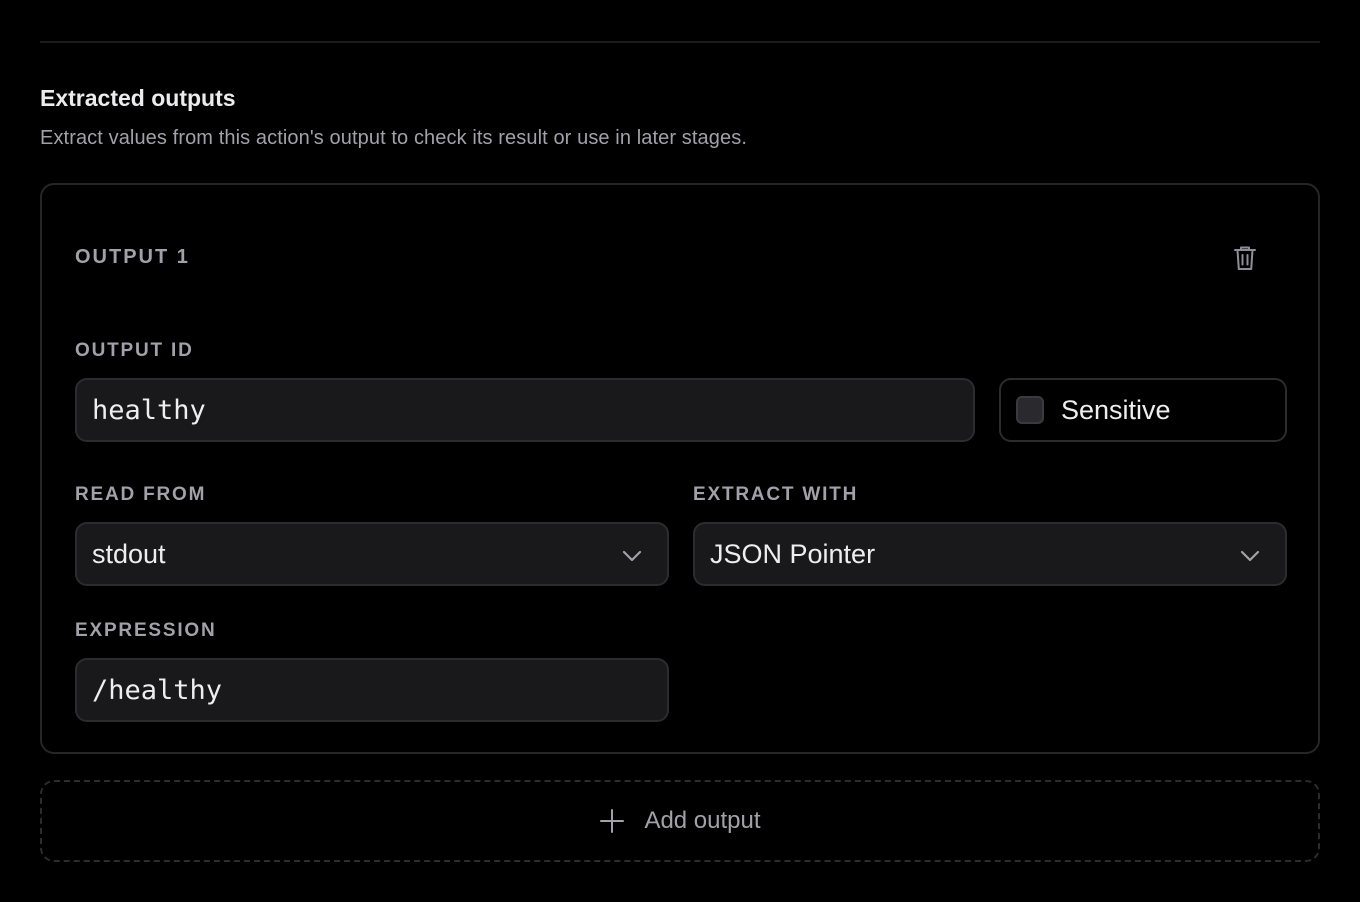 This screenshot has width=1360, height=902. What do you see at coordinates (149, 410) in the screenshot?
I see `output-id-value: healthy` at bounding box center [149, 410].